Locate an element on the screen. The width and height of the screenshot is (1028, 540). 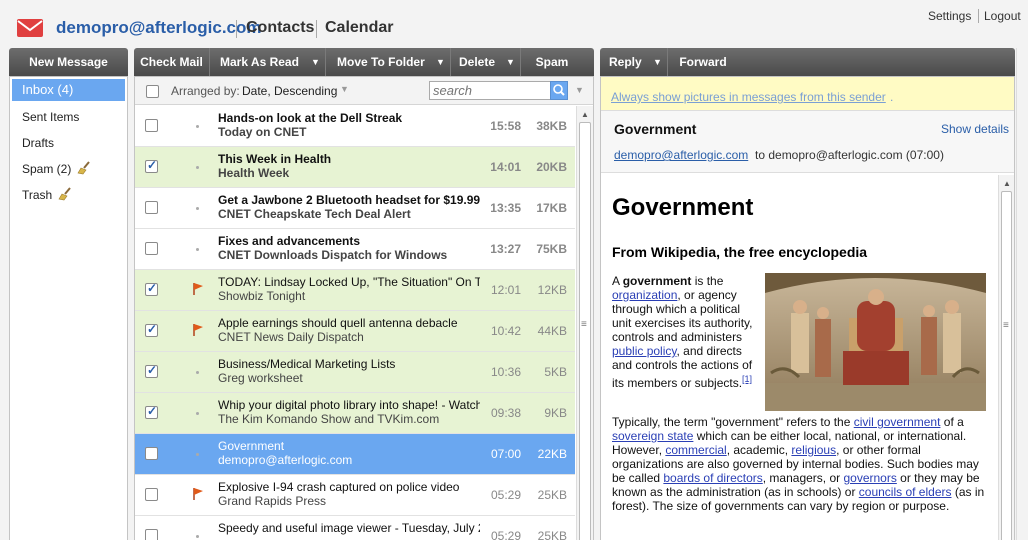
message-subject: Government is located at coordinates (251, 446).